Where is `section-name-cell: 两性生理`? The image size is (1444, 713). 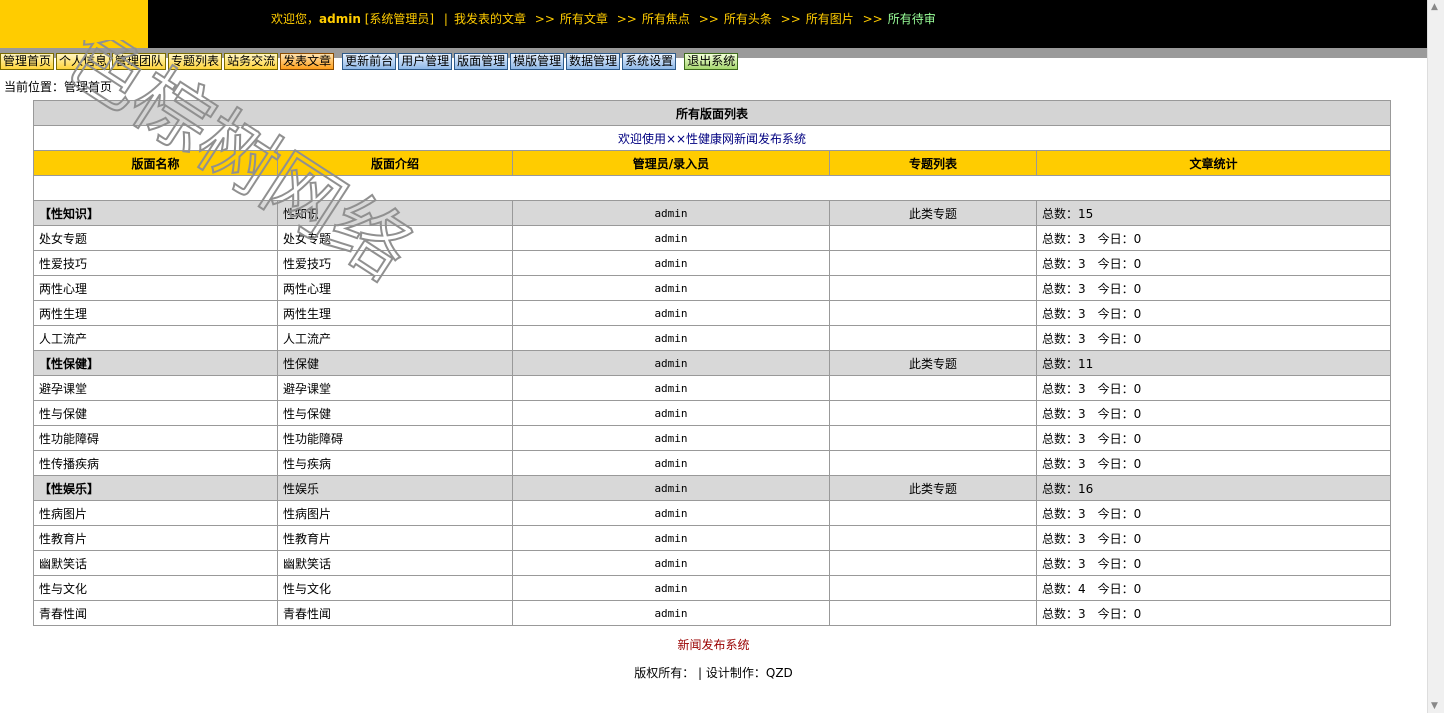
section-name-cell: 两性生理 is located at coordinates (155, 313).